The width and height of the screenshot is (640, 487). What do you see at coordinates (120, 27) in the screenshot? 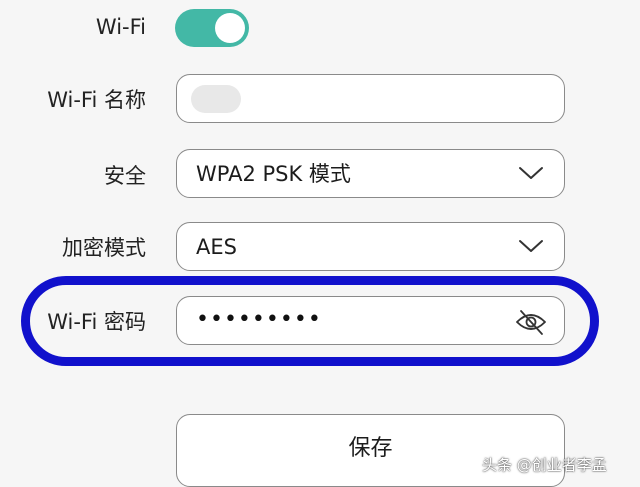
I see `wifi-label: Wi-Fi` at bounding box center [120, 27].